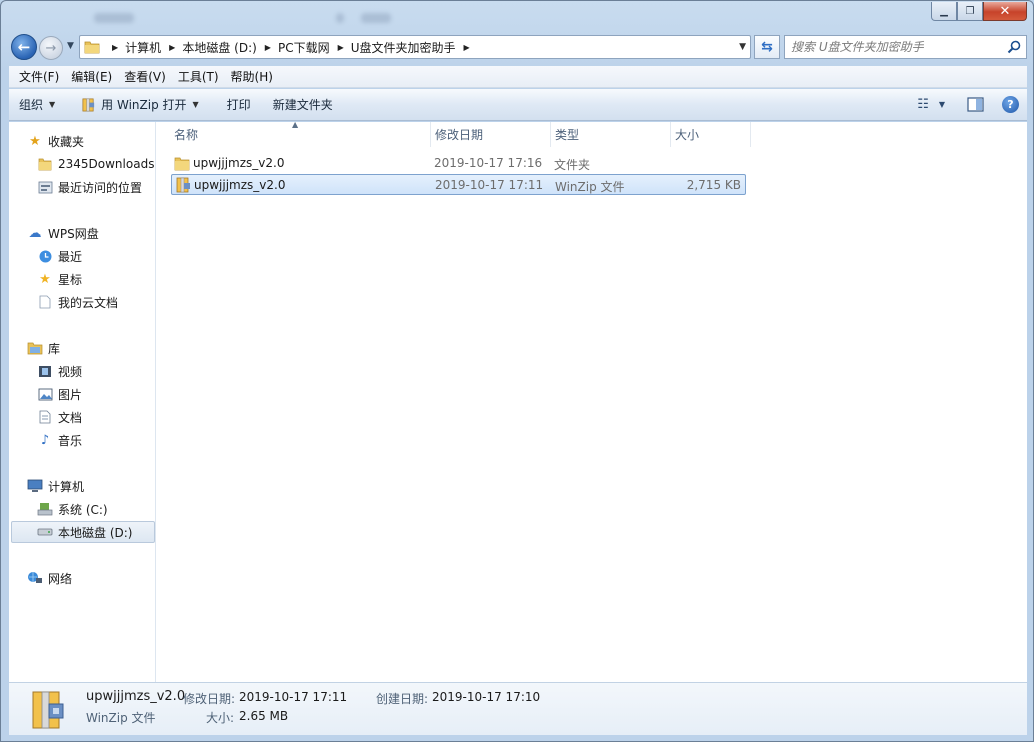 The width and height of the screenshot is (1034, 742). I want to click on new-folder-label: 新建文件夹, so click(302, 105).